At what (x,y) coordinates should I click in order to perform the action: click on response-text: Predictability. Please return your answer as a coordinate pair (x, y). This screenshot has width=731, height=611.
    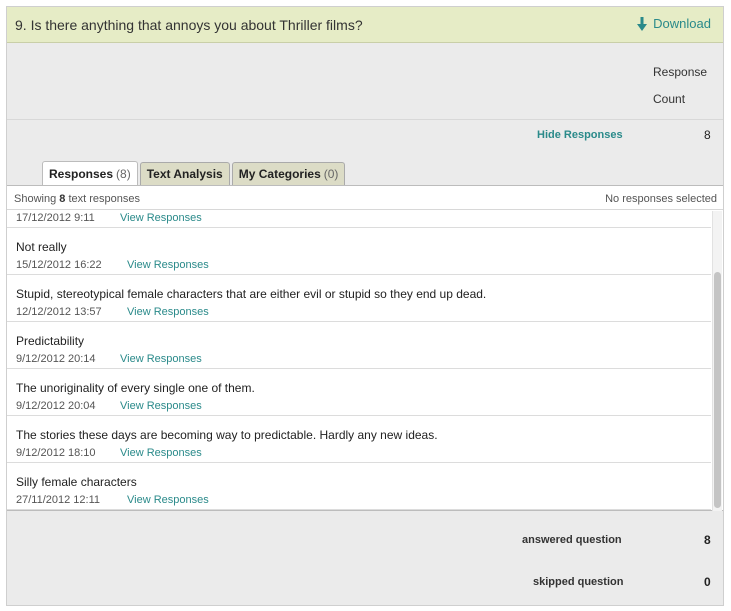
    Looking at the image, I should click on (50, 341).